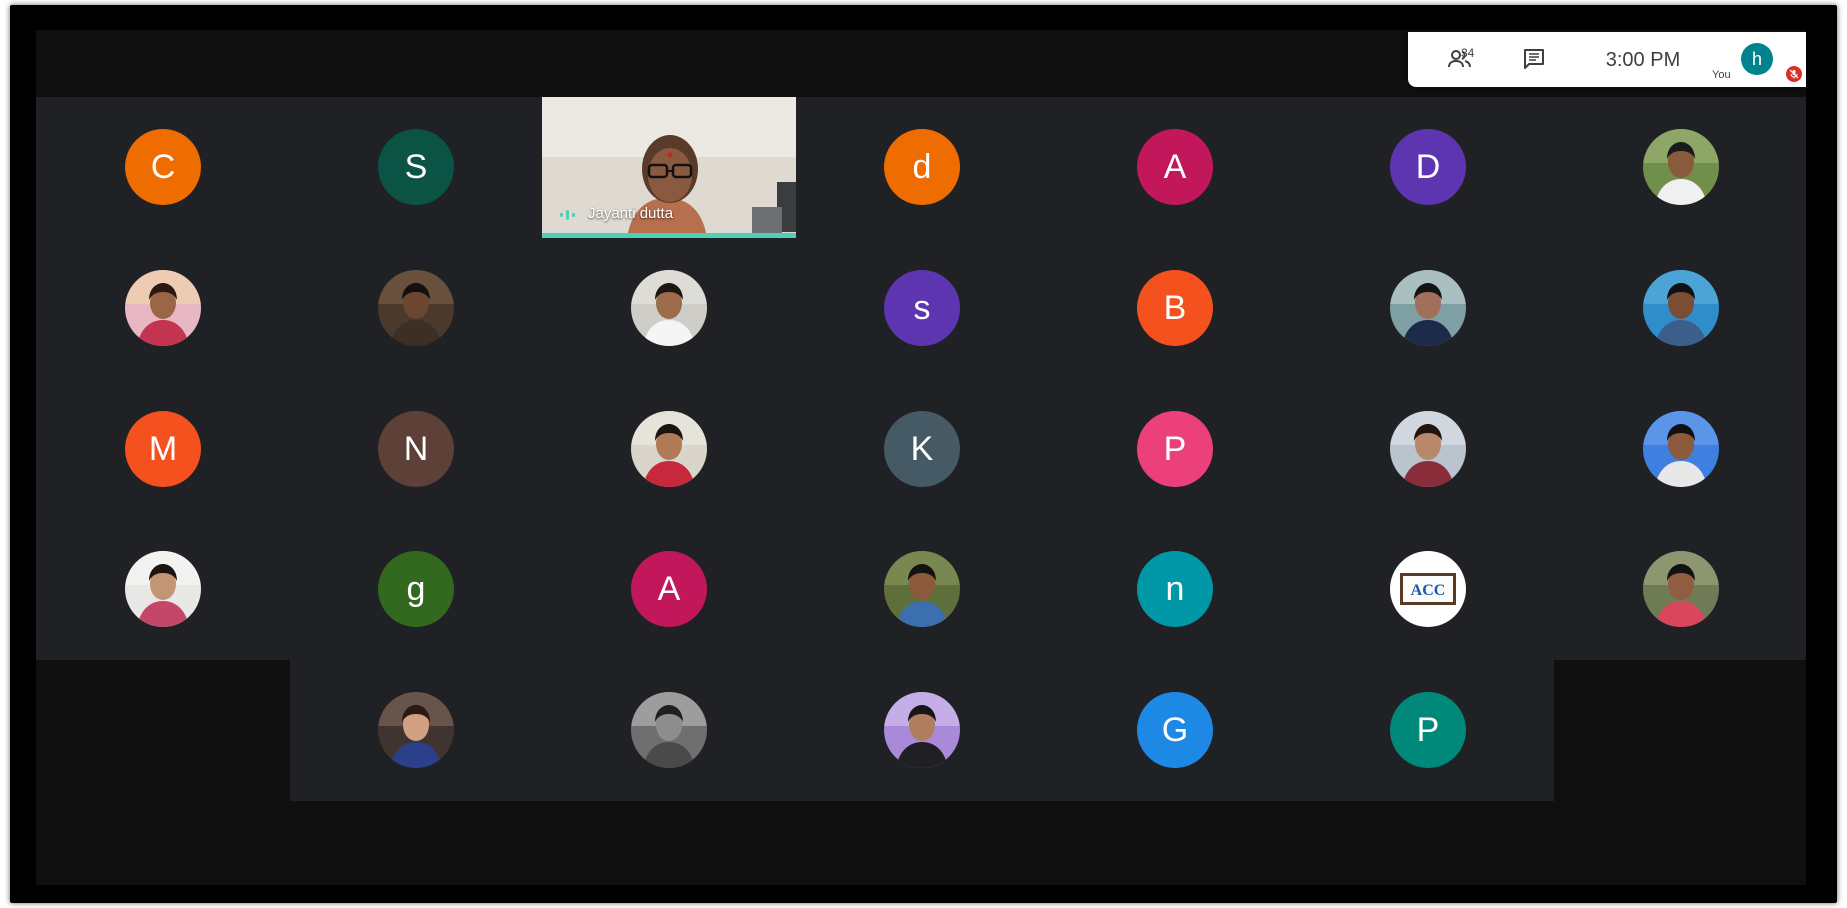 Image resolution: width=1847 pixels, height=908 pixels. I want to click on participant-initial-avatar: N, so click(416, 449).